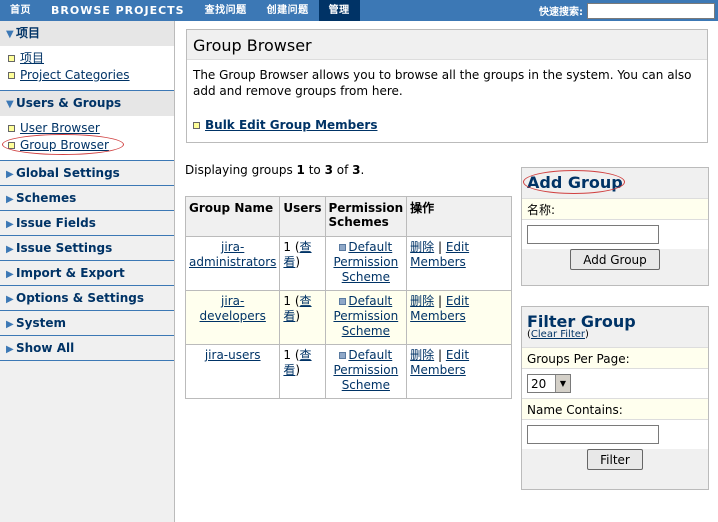 The image size is (718, 522). Describe the element at coordinates (232, 254) in the screenshot. I see `group-name-link: jira-administrators` at that location.